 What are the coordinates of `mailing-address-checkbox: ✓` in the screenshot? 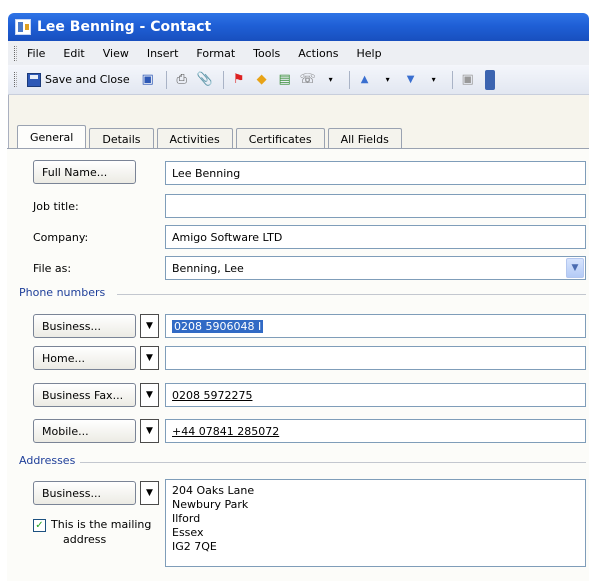 It's located at (39, 525).